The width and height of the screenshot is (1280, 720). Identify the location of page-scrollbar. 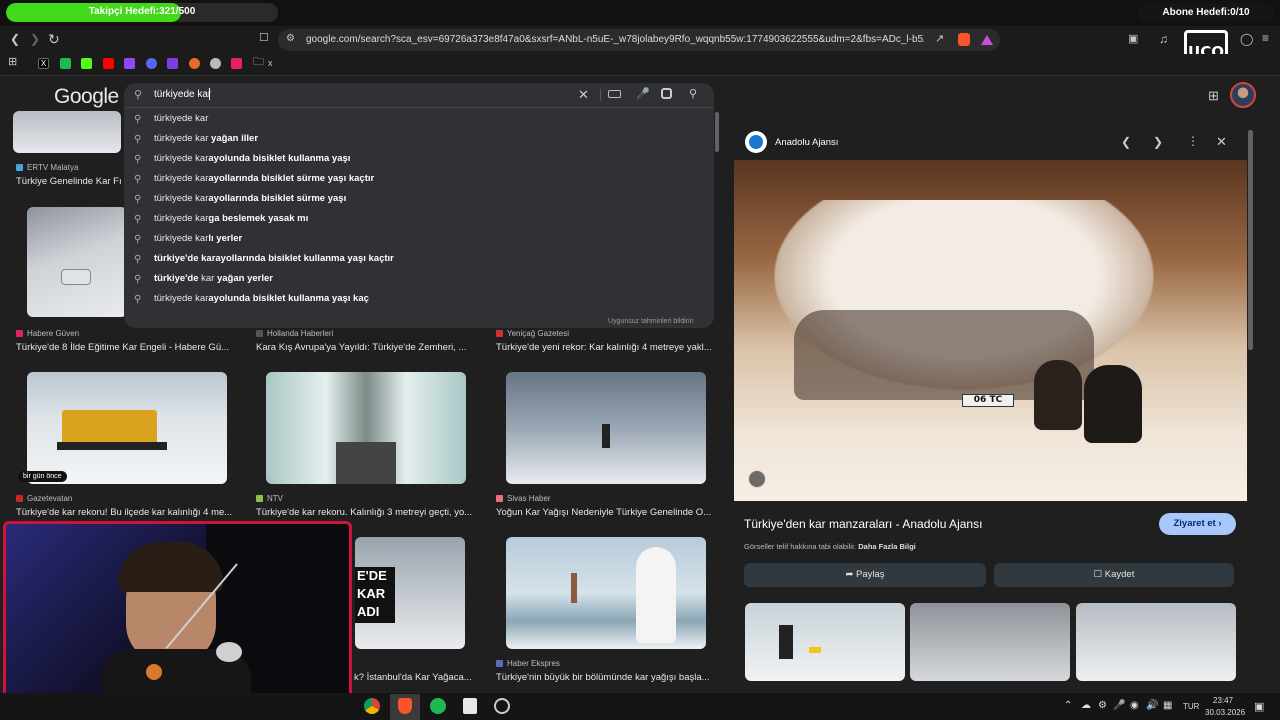
(717, 132).